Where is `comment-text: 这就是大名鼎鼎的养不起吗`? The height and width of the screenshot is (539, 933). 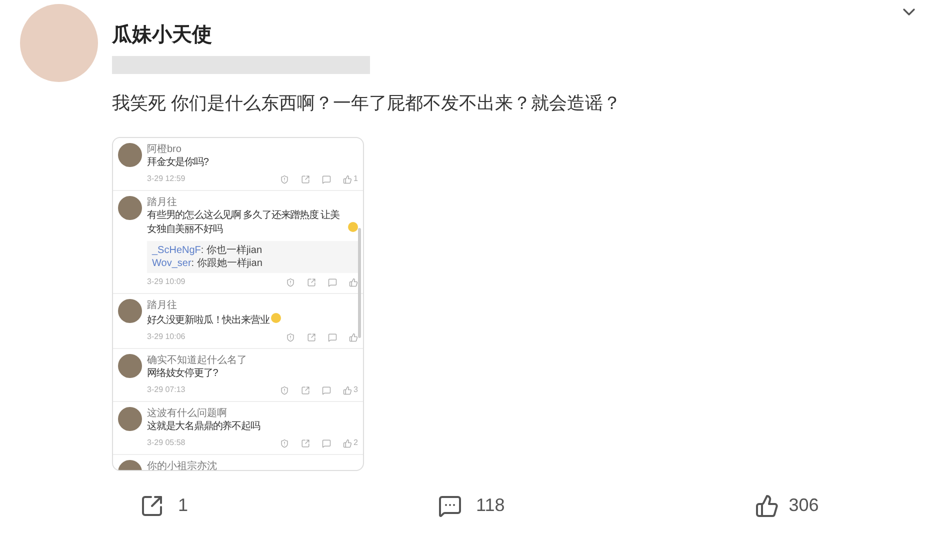 comment-text: 这就是大名鼎鼎的养不起吗 is located at coordinates (203, 427).